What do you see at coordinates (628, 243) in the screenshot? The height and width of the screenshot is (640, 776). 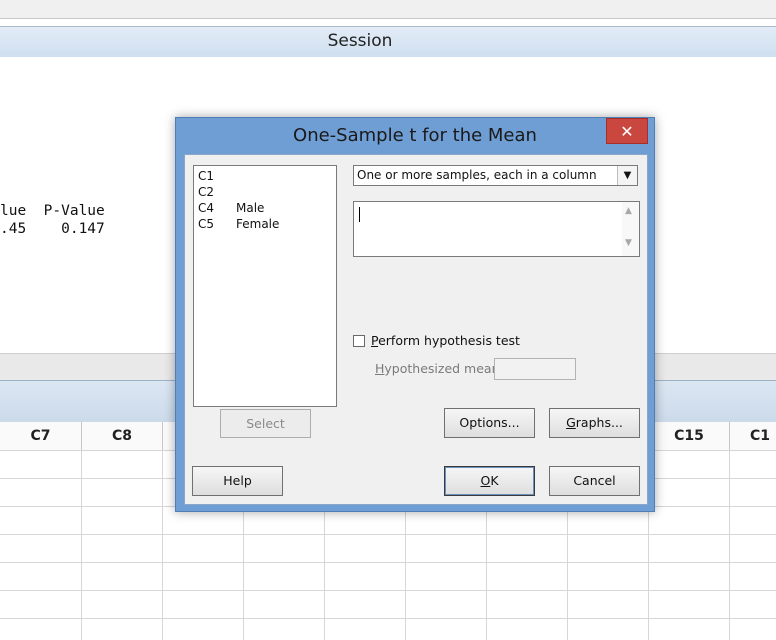 I see `scroll-down-icon: ▼` at bounding box center [628, 243].